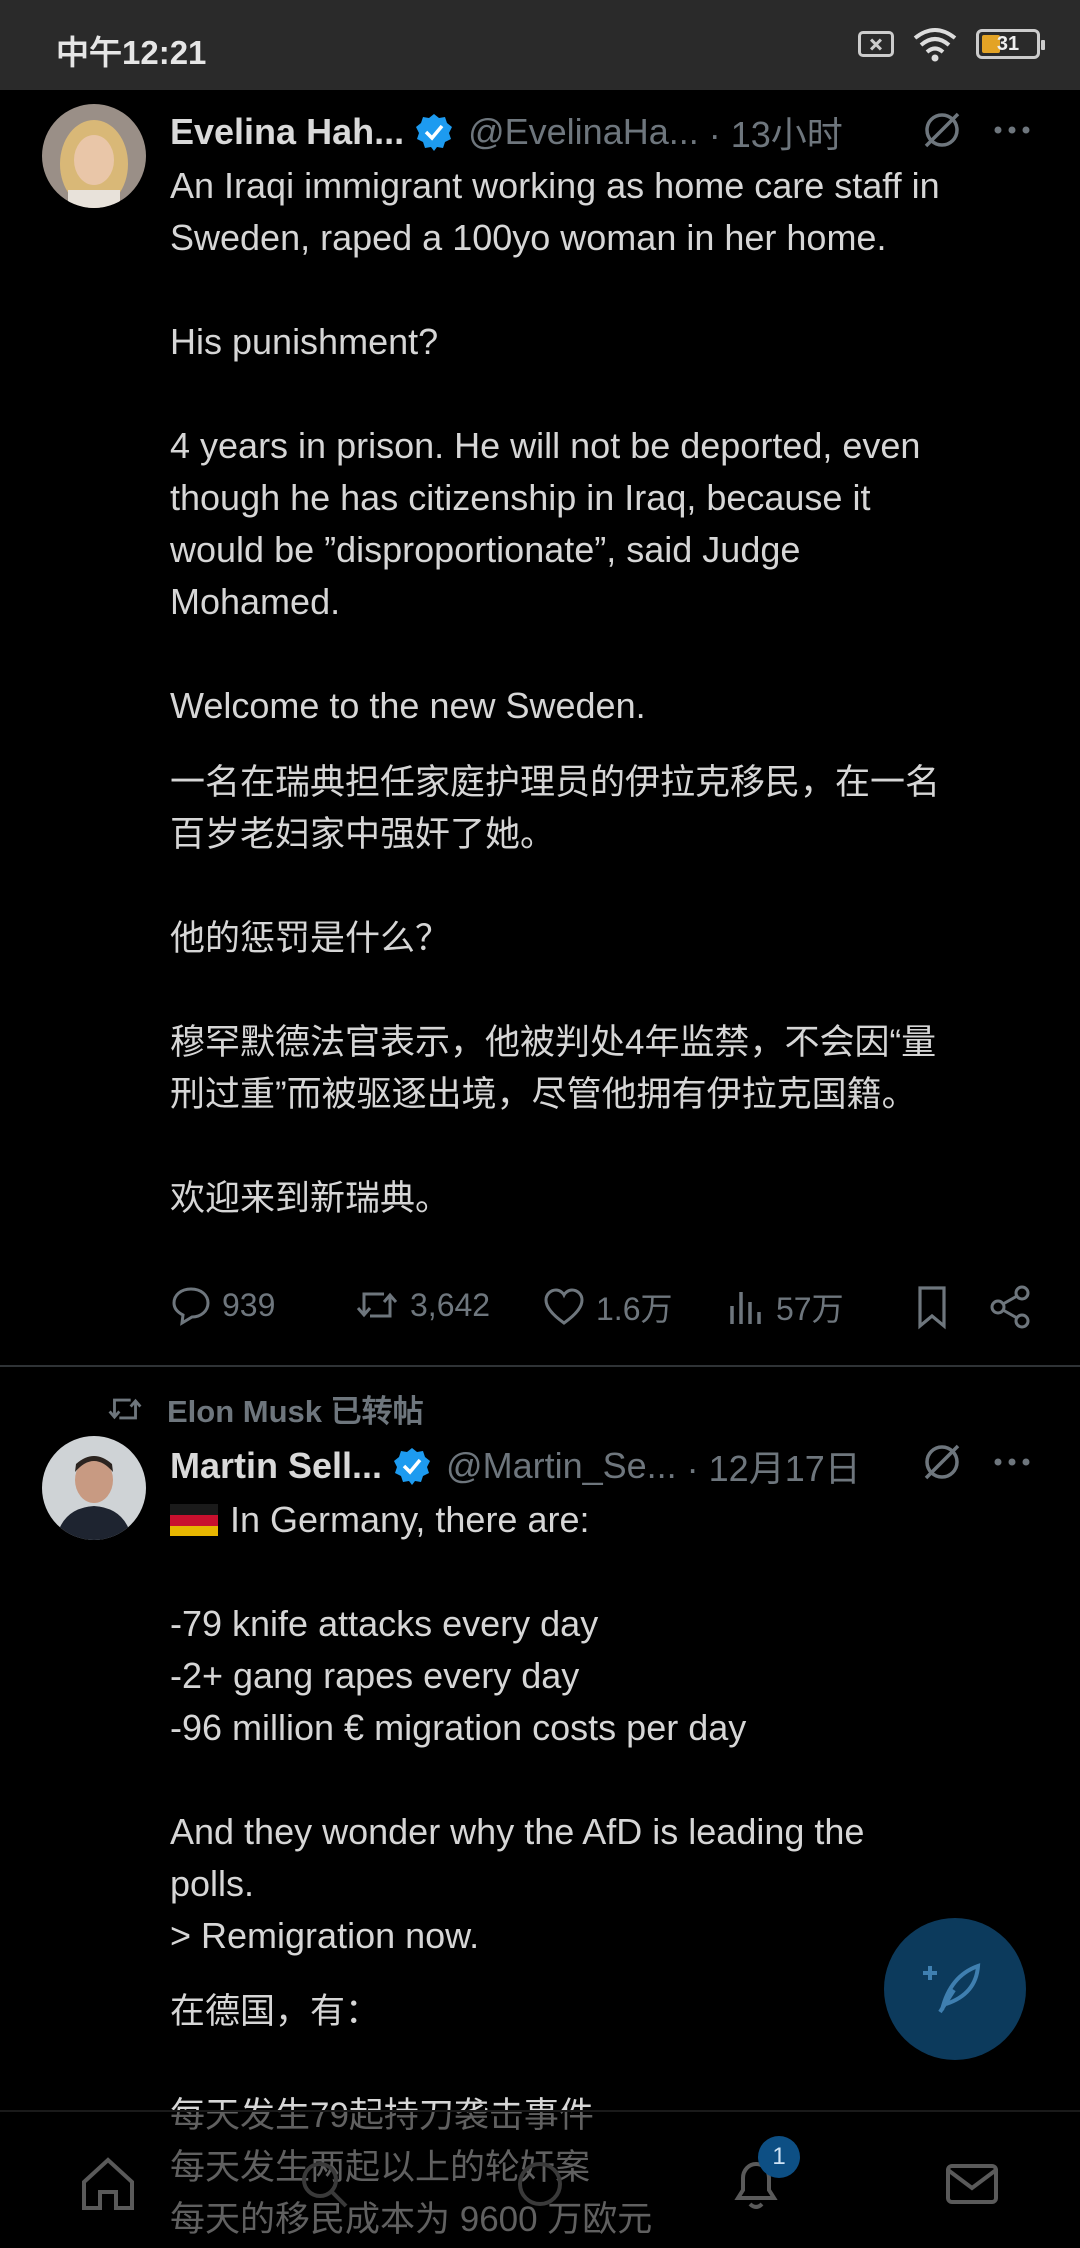  I want to click on views-button: 57万, so click(785, 1307).